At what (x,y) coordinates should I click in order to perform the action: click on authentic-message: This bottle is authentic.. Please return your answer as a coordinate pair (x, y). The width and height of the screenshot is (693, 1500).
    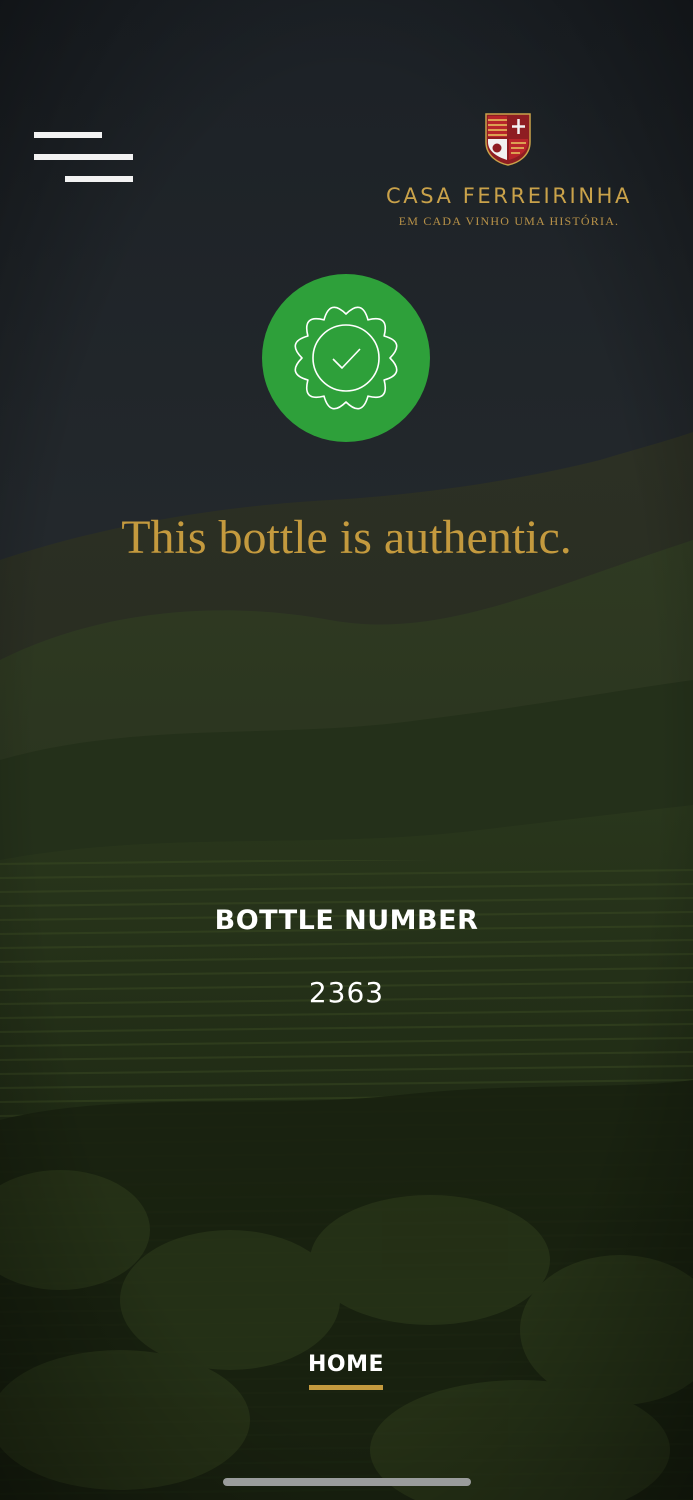
    Looking at the image, I should click on (346, 537).